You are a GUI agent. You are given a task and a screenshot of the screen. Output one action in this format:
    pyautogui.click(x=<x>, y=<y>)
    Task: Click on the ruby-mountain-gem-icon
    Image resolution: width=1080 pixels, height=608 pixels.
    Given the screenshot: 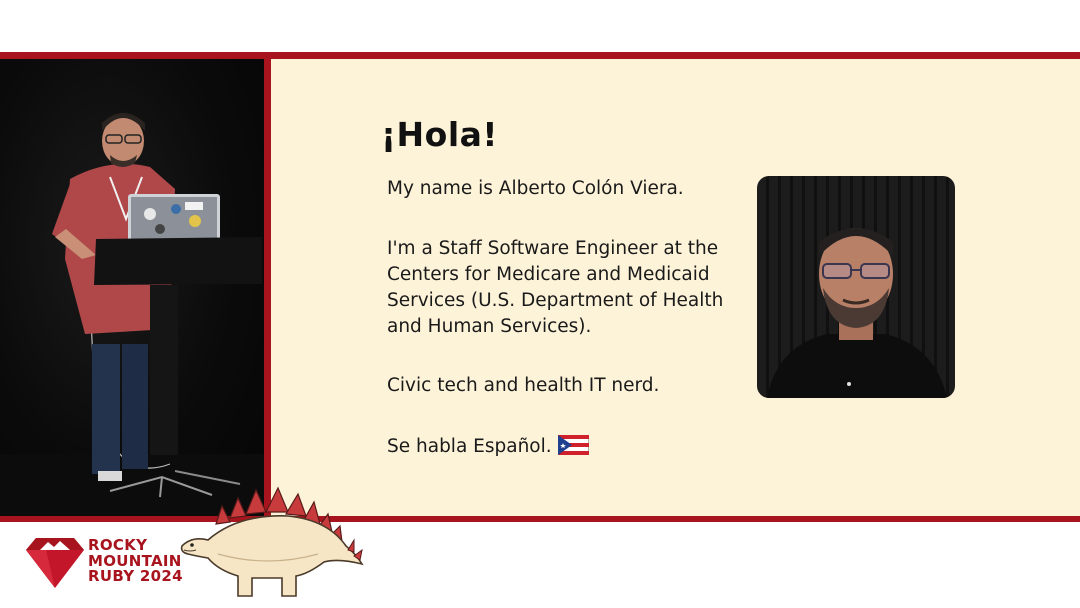 What is the action you would take?
    pyautogui.click(x=55, y=563)
    